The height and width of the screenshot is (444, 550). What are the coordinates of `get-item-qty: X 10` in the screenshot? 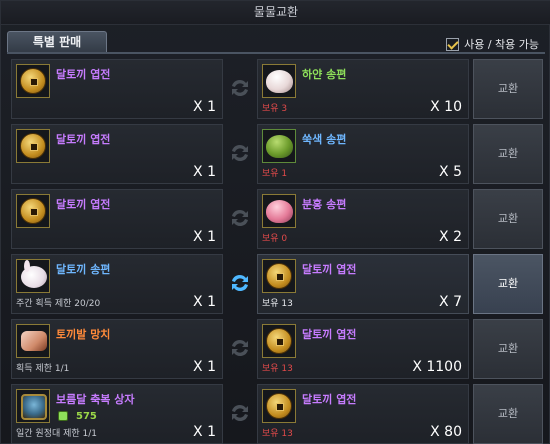 It's located at (446, 107).